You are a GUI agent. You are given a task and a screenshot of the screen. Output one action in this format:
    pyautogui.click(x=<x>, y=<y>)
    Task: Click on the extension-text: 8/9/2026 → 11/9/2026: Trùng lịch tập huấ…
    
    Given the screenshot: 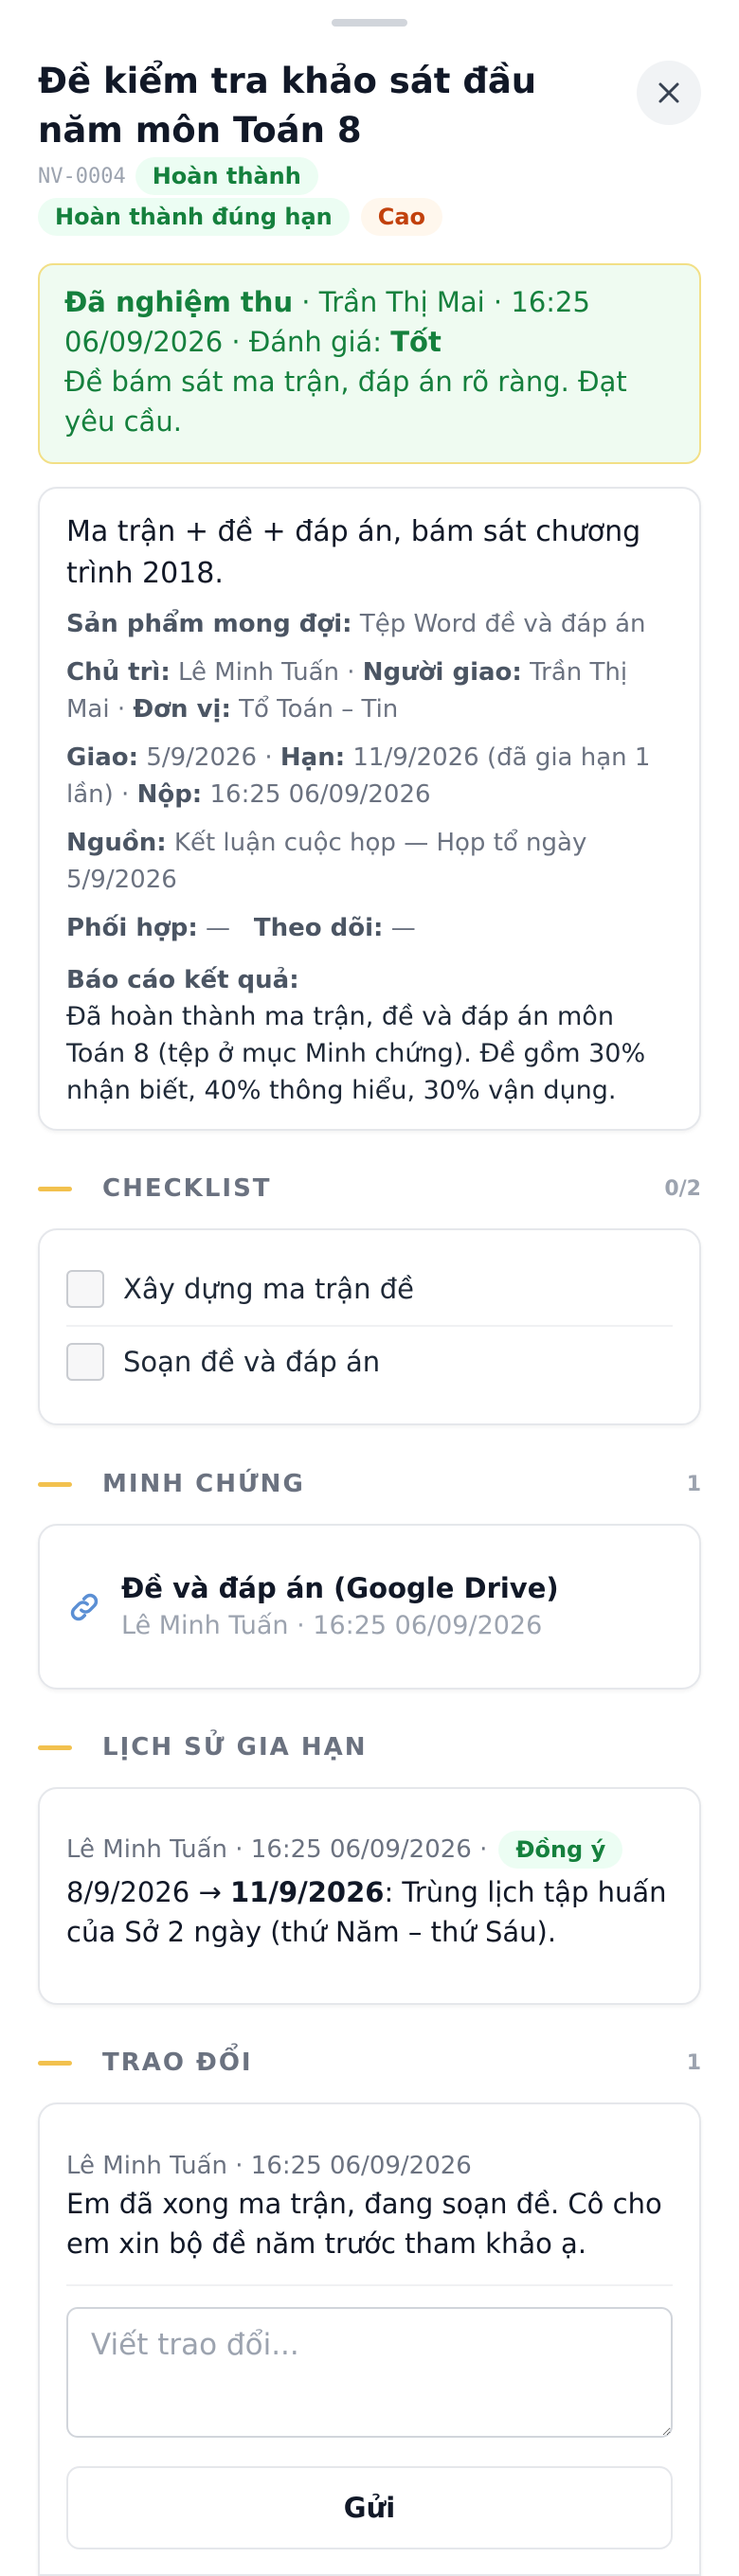 What is the action you would take?
    pyautogui.click(x=366, y=1912)
    